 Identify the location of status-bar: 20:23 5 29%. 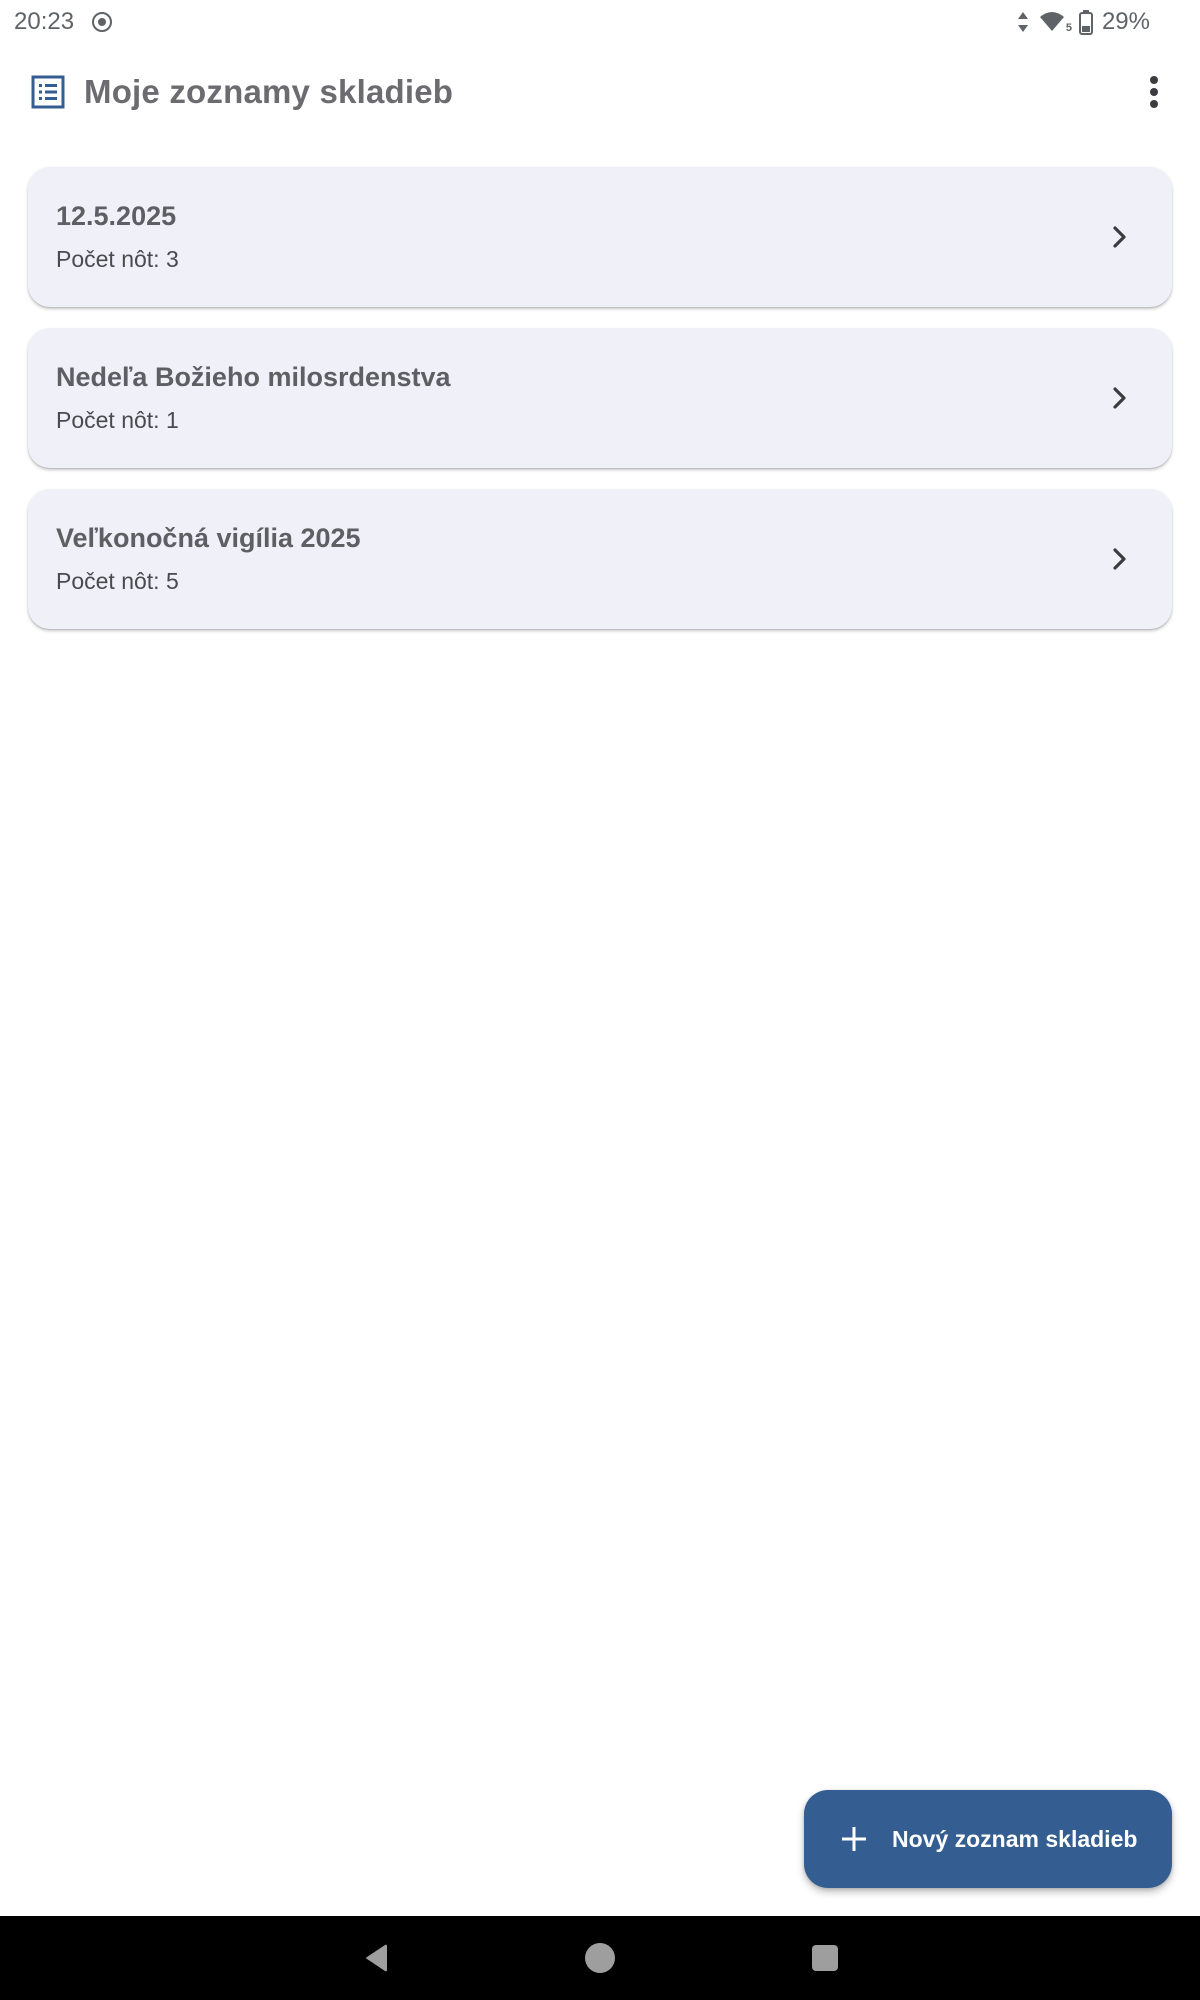
(600, 22).